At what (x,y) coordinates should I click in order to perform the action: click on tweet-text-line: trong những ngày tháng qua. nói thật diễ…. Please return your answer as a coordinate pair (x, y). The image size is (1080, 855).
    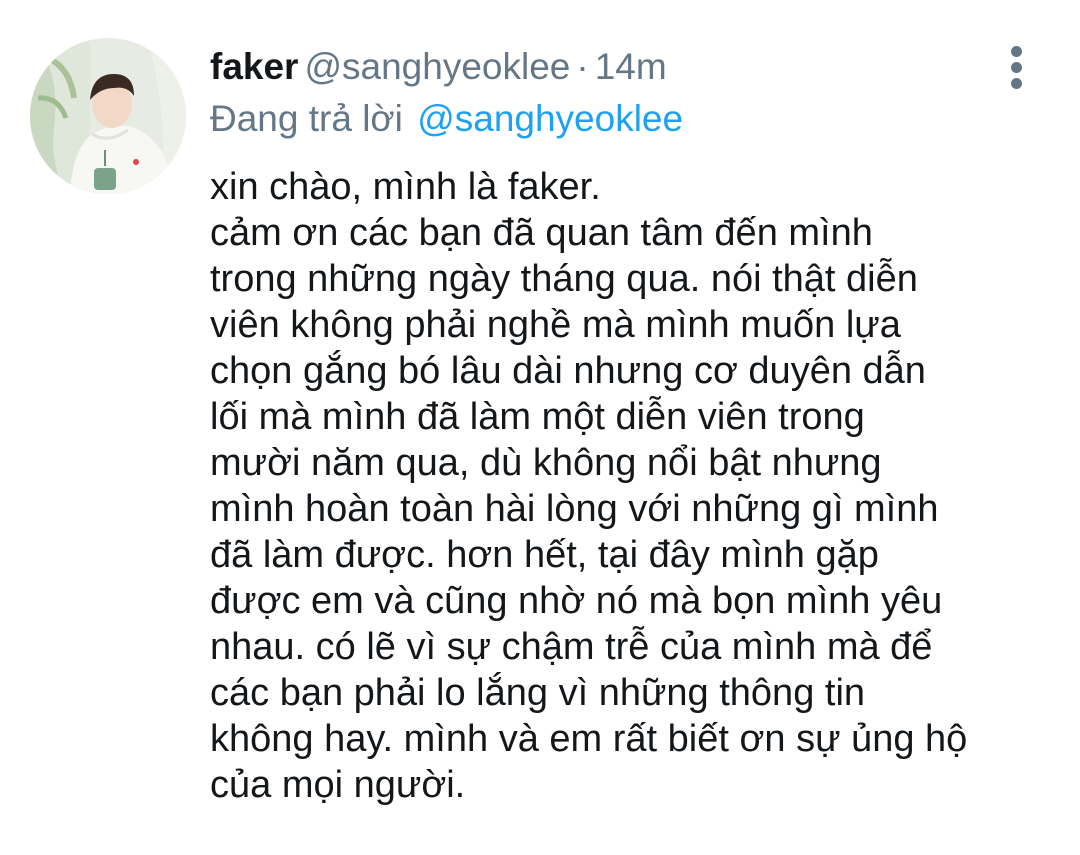
    Looking at the image, I should click on (564, 279).